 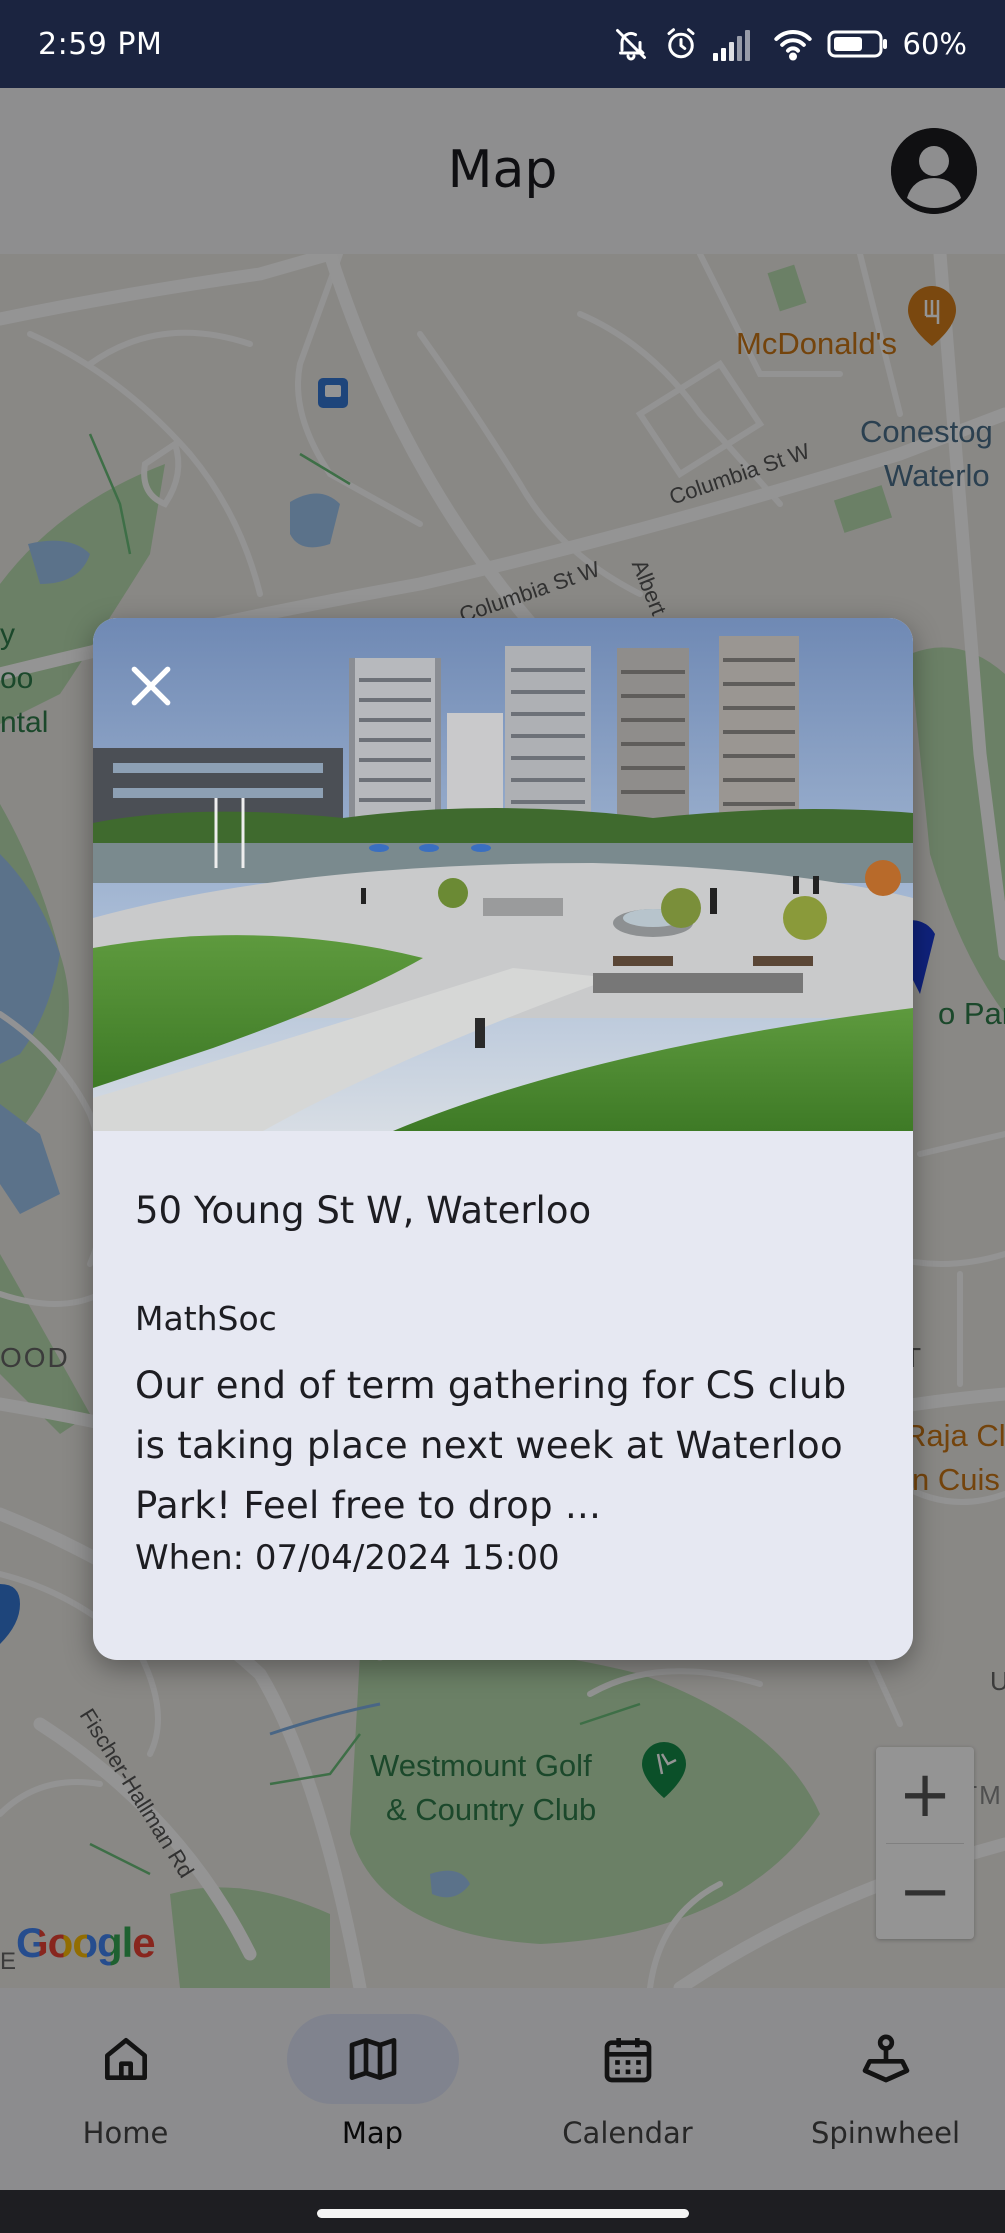 I want to click on event-time: When: 07/04/2024 15:00, so click(x=347, y=1558).